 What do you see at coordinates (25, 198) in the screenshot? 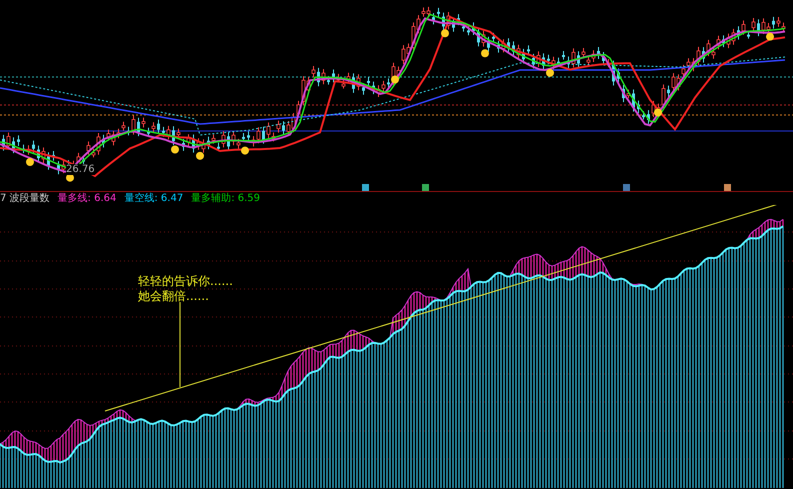
I see `indicator-title: 7 波段量数` at bounding box center [25, 198].